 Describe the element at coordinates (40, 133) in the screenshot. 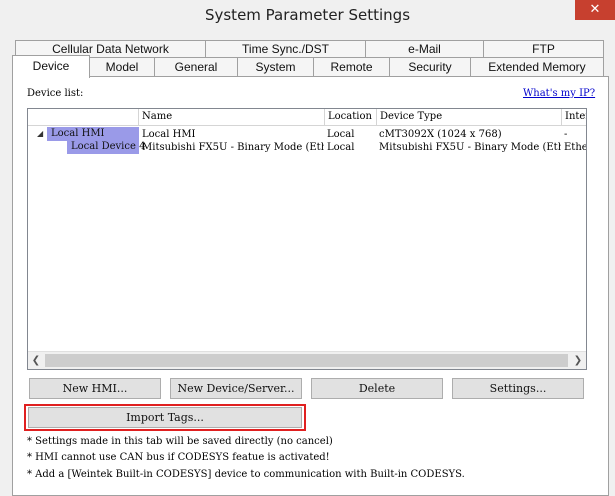

I see `collapse-triangle-icon: ◢` at that location.